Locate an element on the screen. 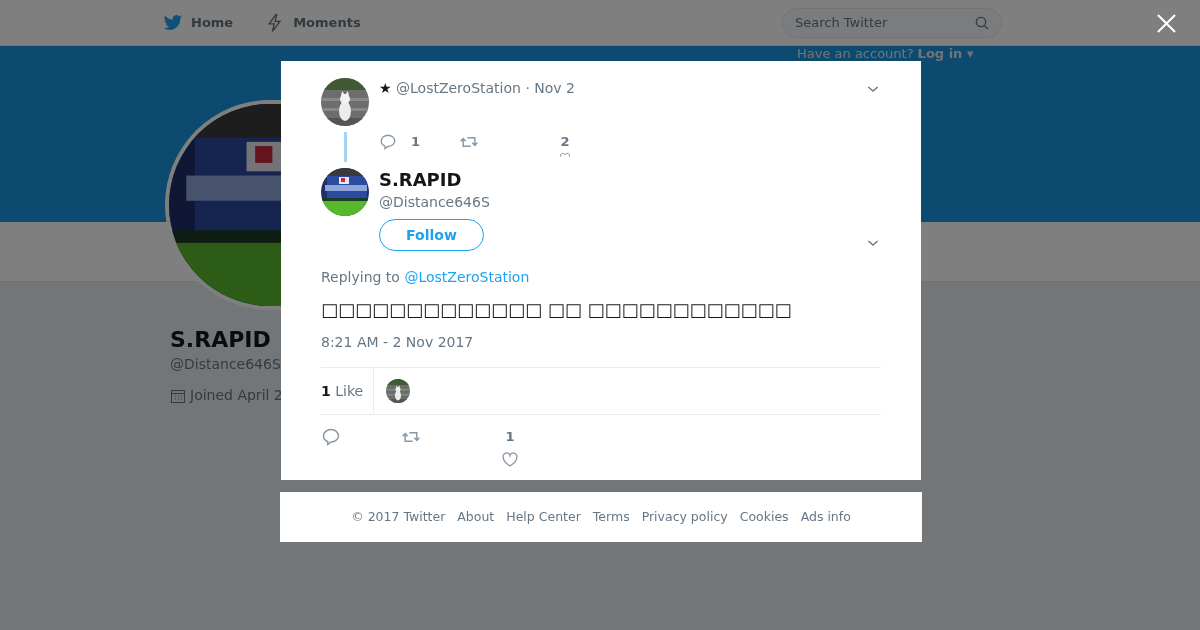 The height and width of the screenshot is (630, 1200). join-date: Joined April 2 is located at coordinates (236, 395).